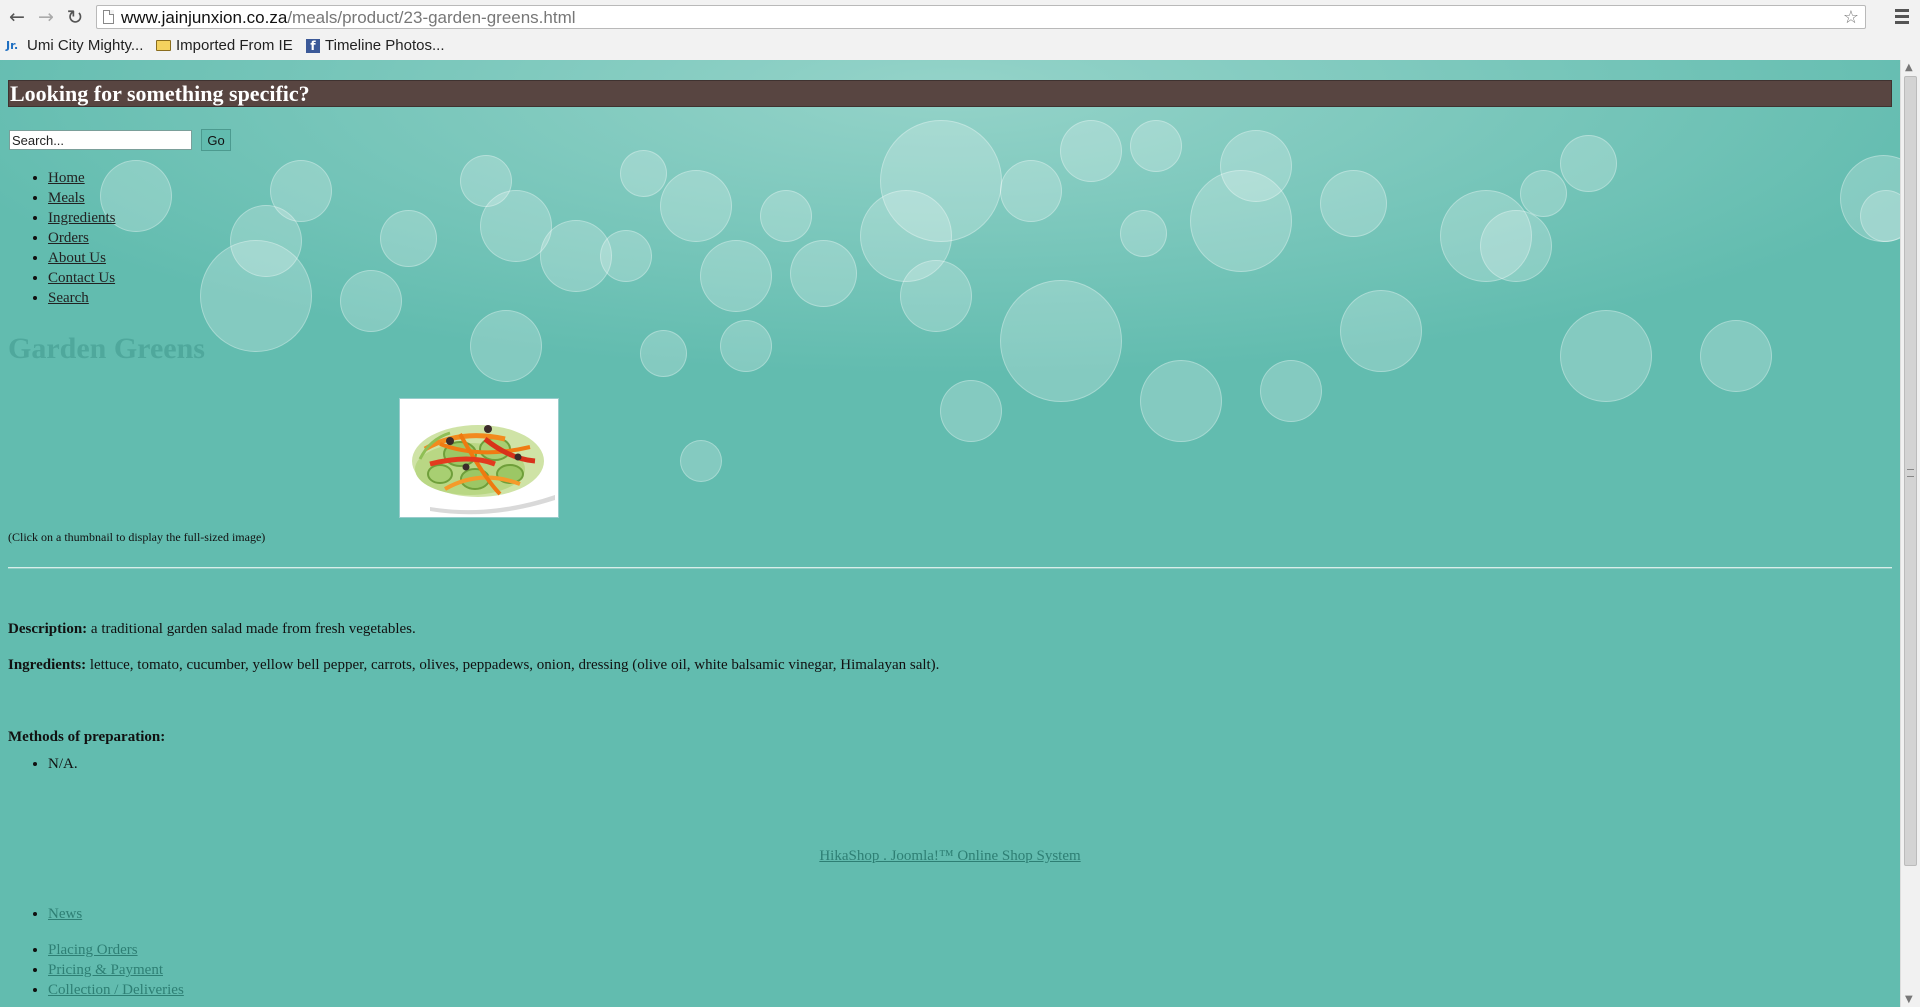 The width and height of the screenshot is (1920, 1007). I want to click on browser-menu-icon, so click(1902, 17).